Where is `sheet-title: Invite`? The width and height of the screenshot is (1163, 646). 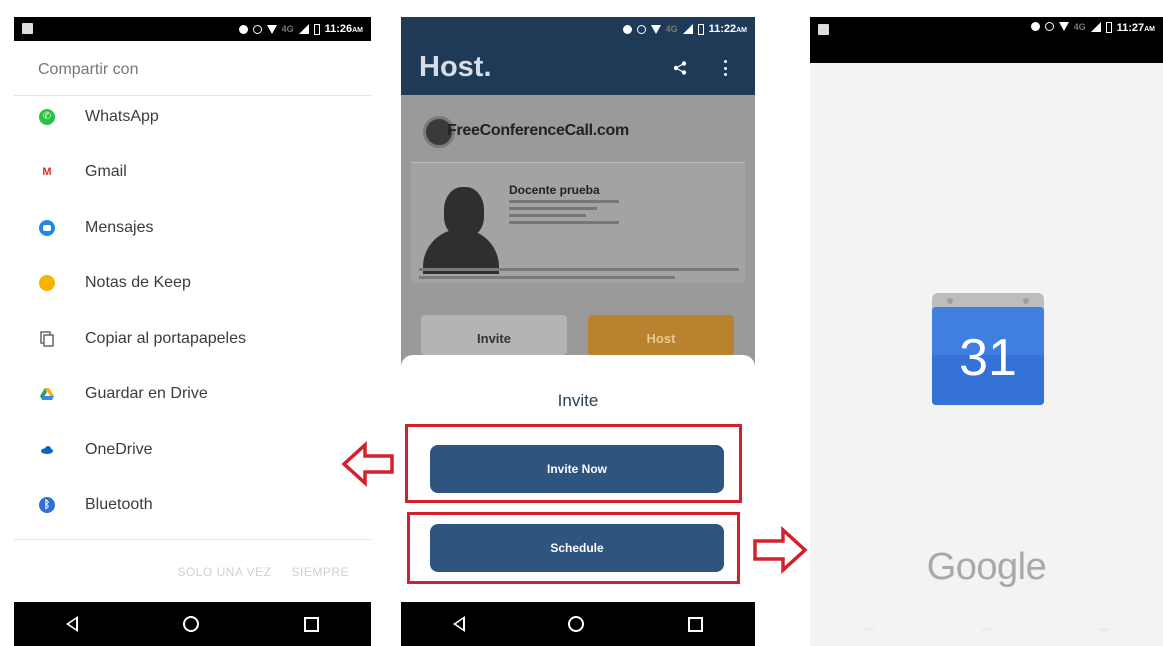 sheet-title: Invite is located at coordinates (578, 400).